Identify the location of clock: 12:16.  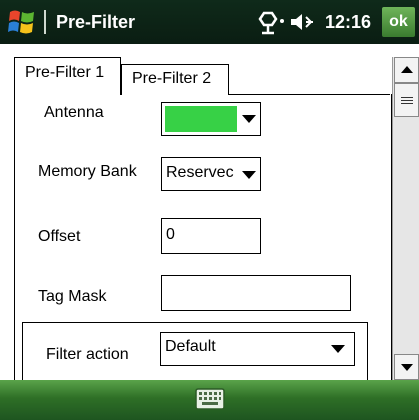
(348, 22).